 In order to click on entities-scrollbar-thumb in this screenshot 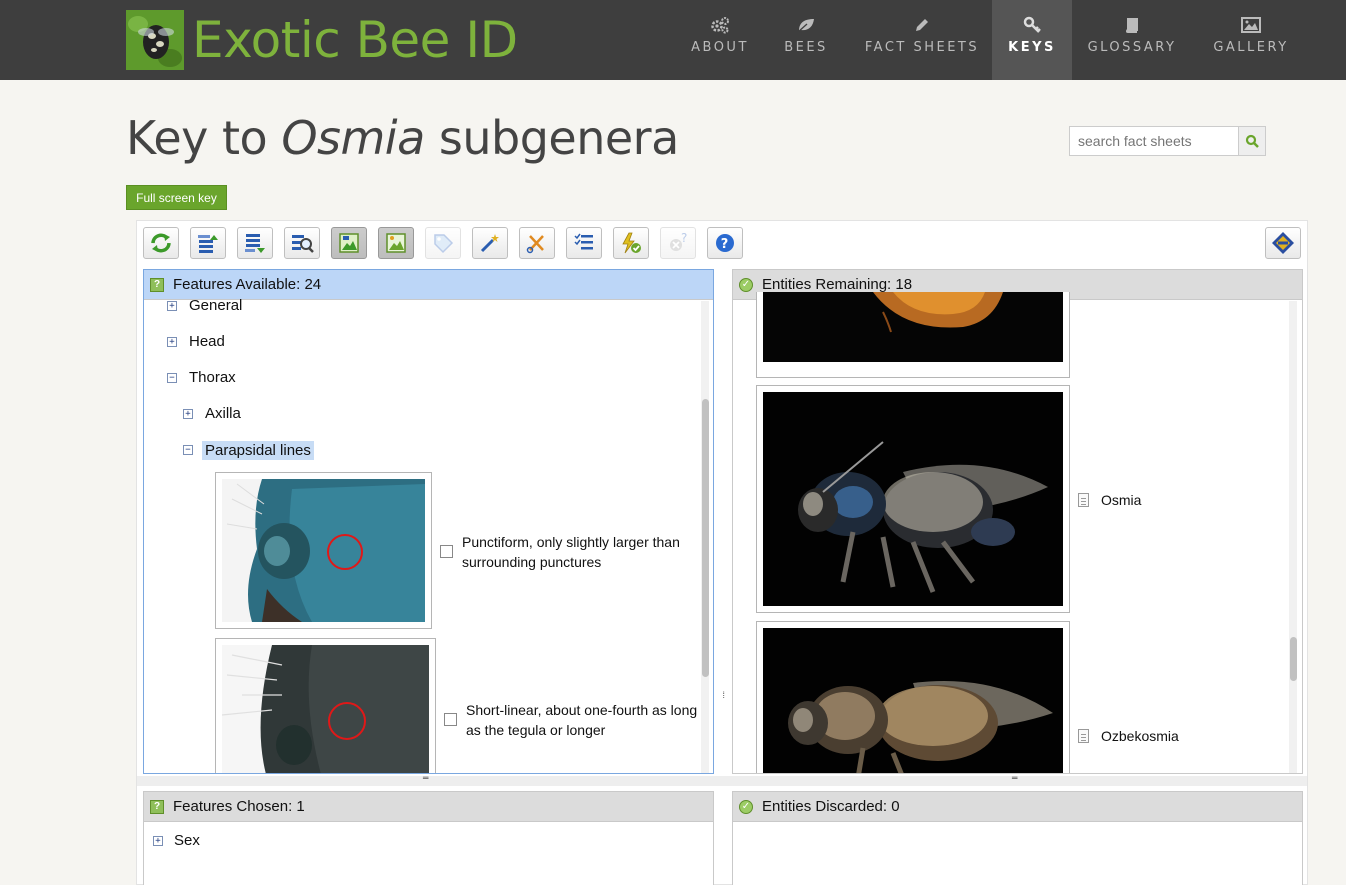, I will do `click(1293, 659)`.